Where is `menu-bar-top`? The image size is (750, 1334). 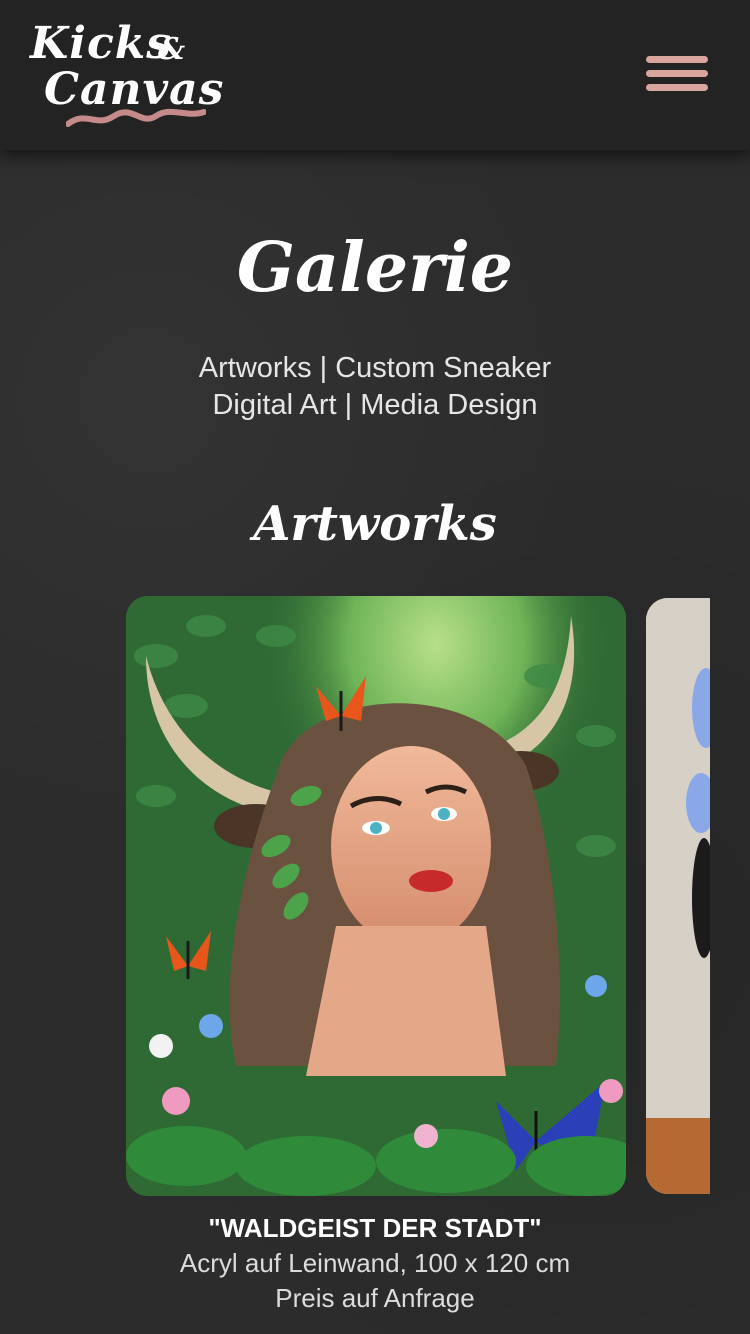
menu-bar-top is located at coordinates (677, 59).